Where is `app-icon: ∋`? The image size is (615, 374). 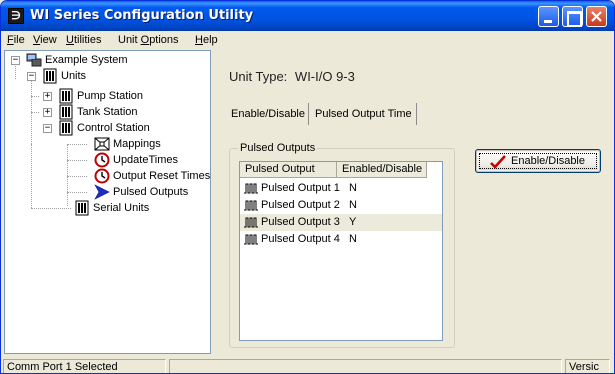
app-icon: ∋ is located at coordinates (16, 16).